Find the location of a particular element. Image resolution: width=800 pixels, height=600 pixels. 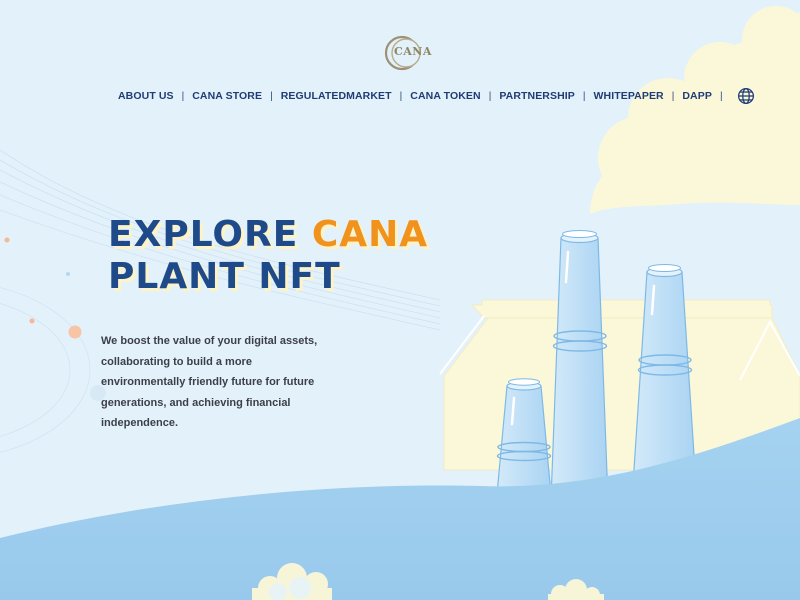

nav-cana-token: CANA TOKEN is located at coordinates (445, 96).